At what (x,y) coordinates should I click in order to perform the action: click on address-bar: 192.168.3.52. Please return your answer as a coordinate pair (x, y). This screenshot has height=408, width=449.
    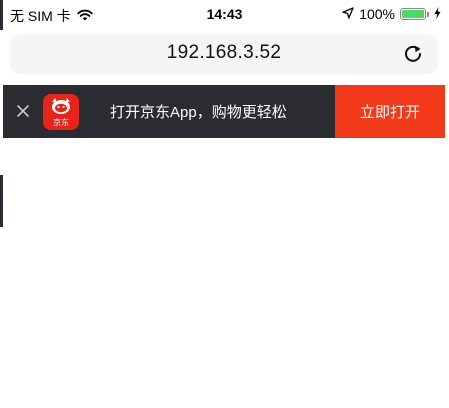
    Looking at the image, I should click on (224, 54).